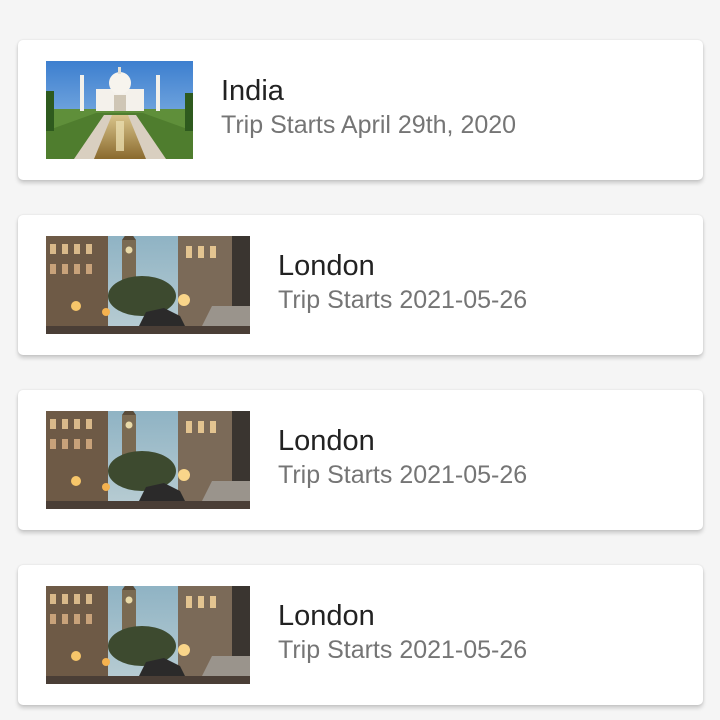  Describe the element at coordinates (368, 108) in the screenshot. I see `trip-text: India Trip Starts April 29th, 2020` at that location.